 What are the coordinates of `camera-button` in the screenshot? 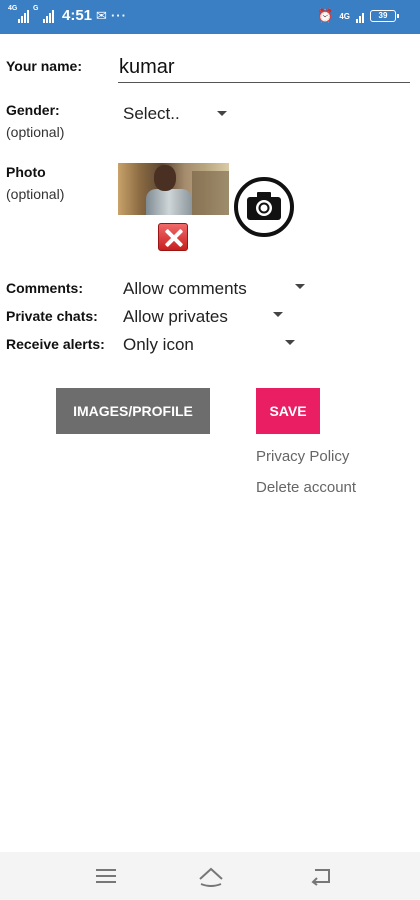 It's located at (264, 207).